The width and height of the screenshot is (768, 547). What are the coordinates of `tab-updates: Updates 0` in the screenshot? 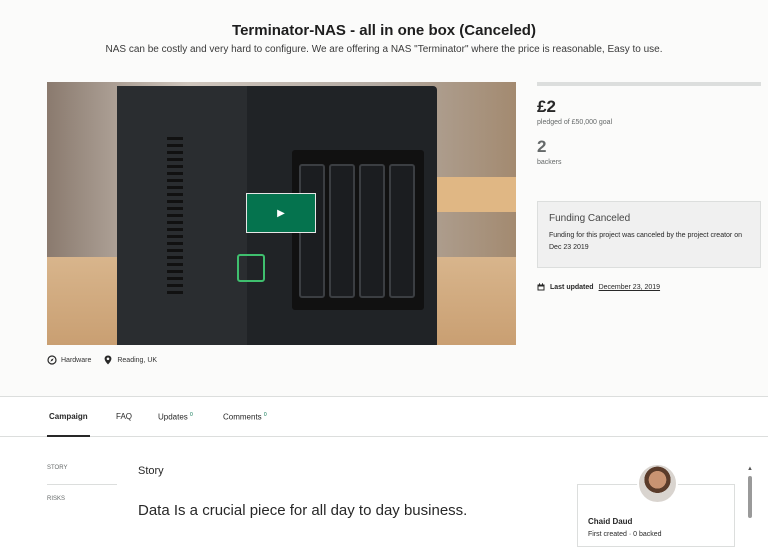 It's located at (175, 417).